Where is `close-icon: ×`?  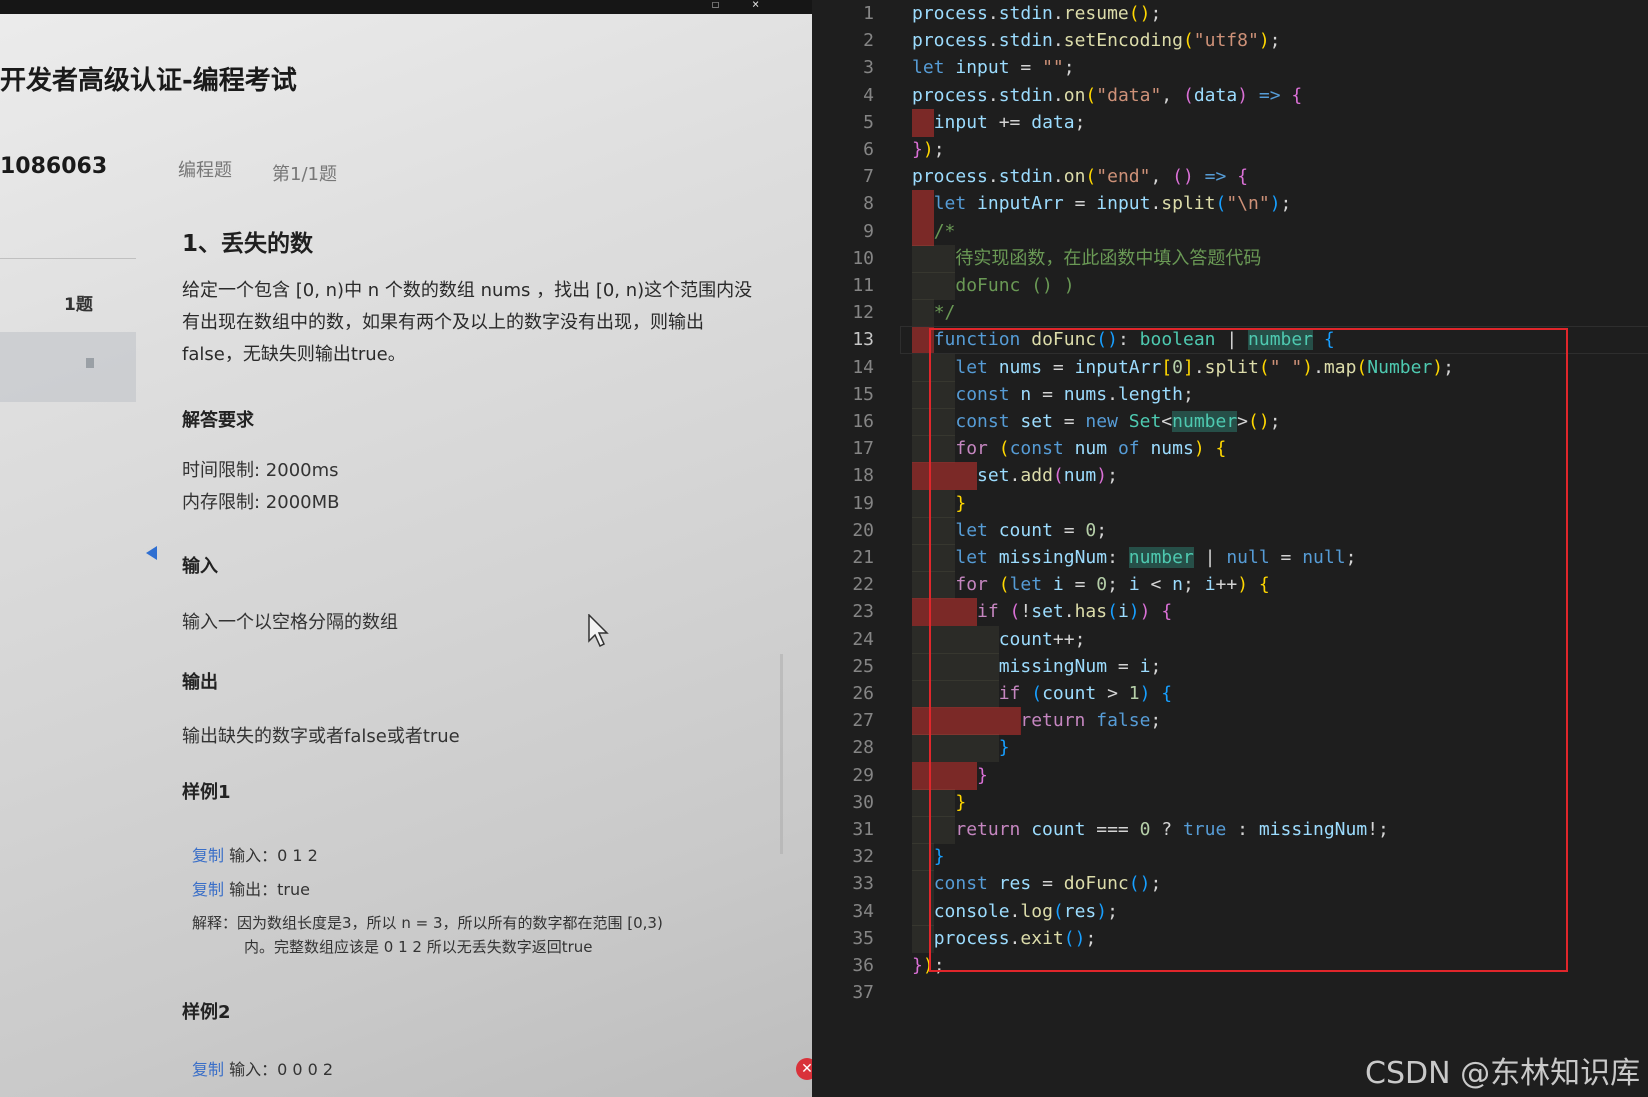 close-icon: × is located at coordinates (756, 5).